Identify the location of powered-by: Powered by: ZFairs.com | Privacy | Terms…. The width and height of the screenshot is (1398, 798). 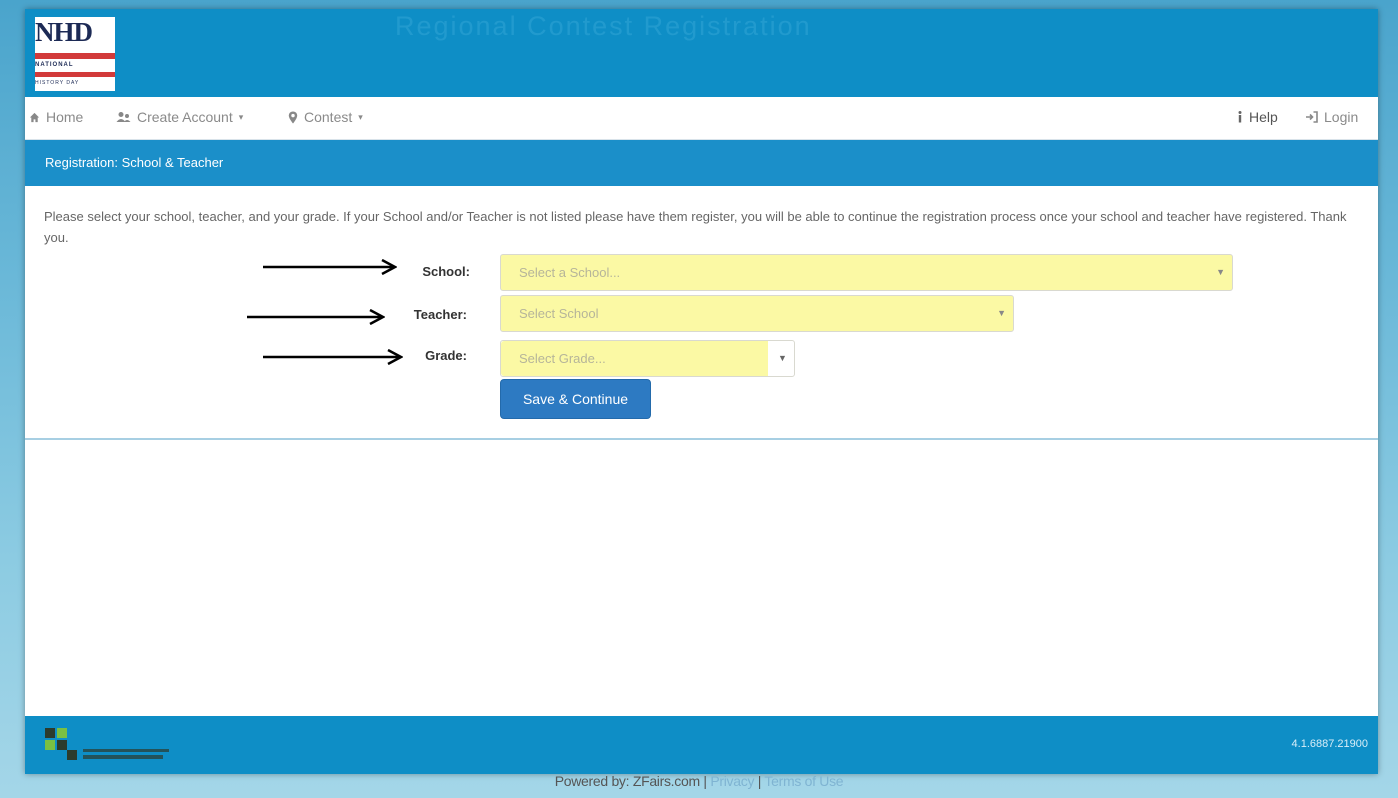
(699, 781).